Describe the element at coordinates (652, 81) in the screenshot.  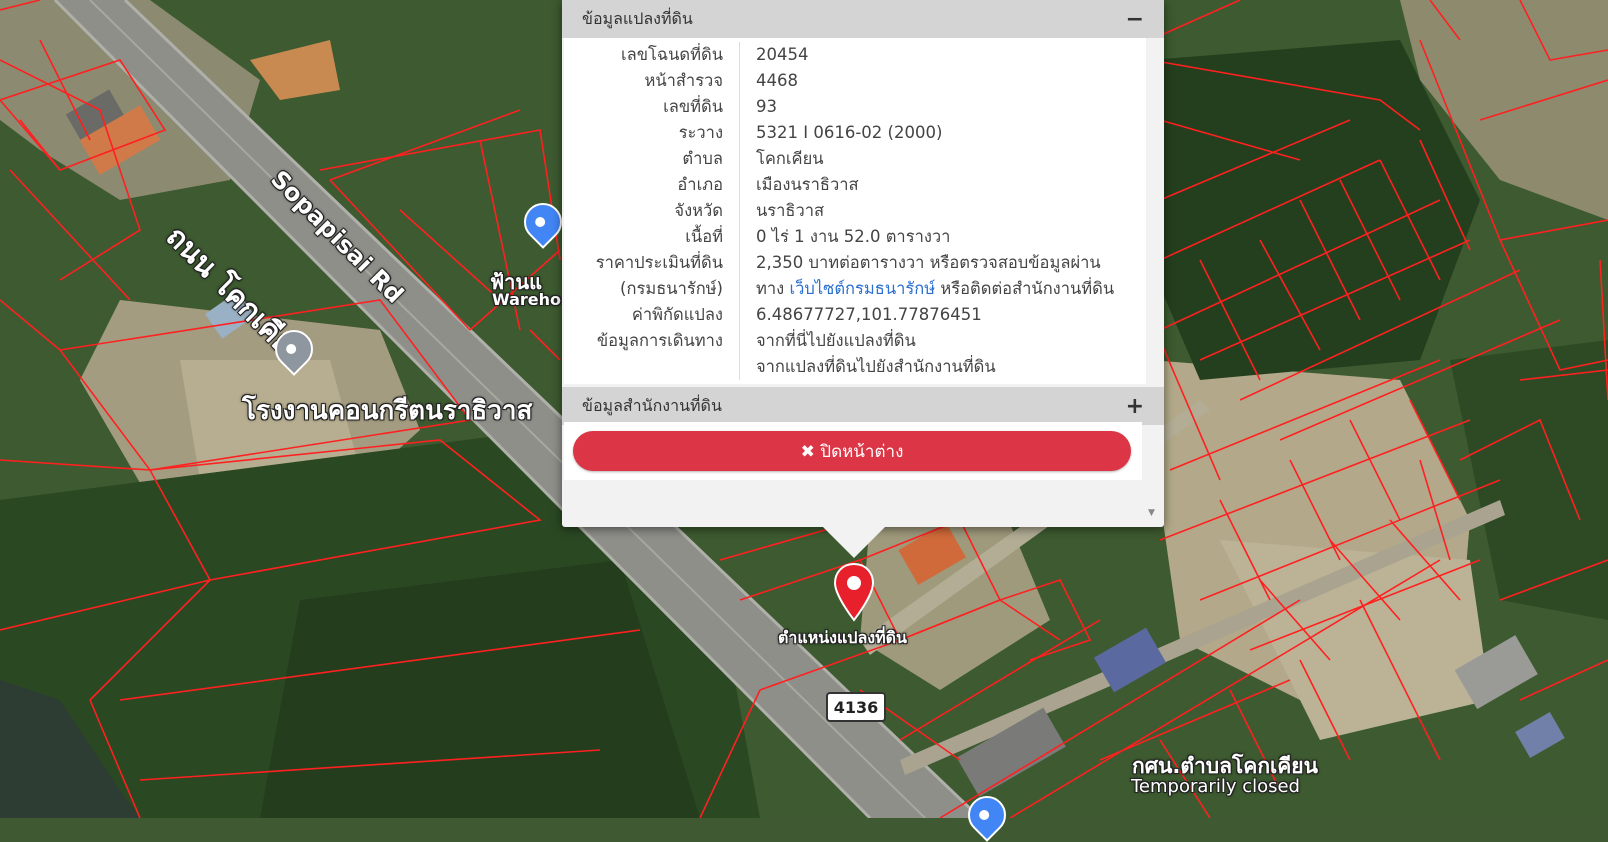
I see `info-key: หน้าสำรวจ` at that location.